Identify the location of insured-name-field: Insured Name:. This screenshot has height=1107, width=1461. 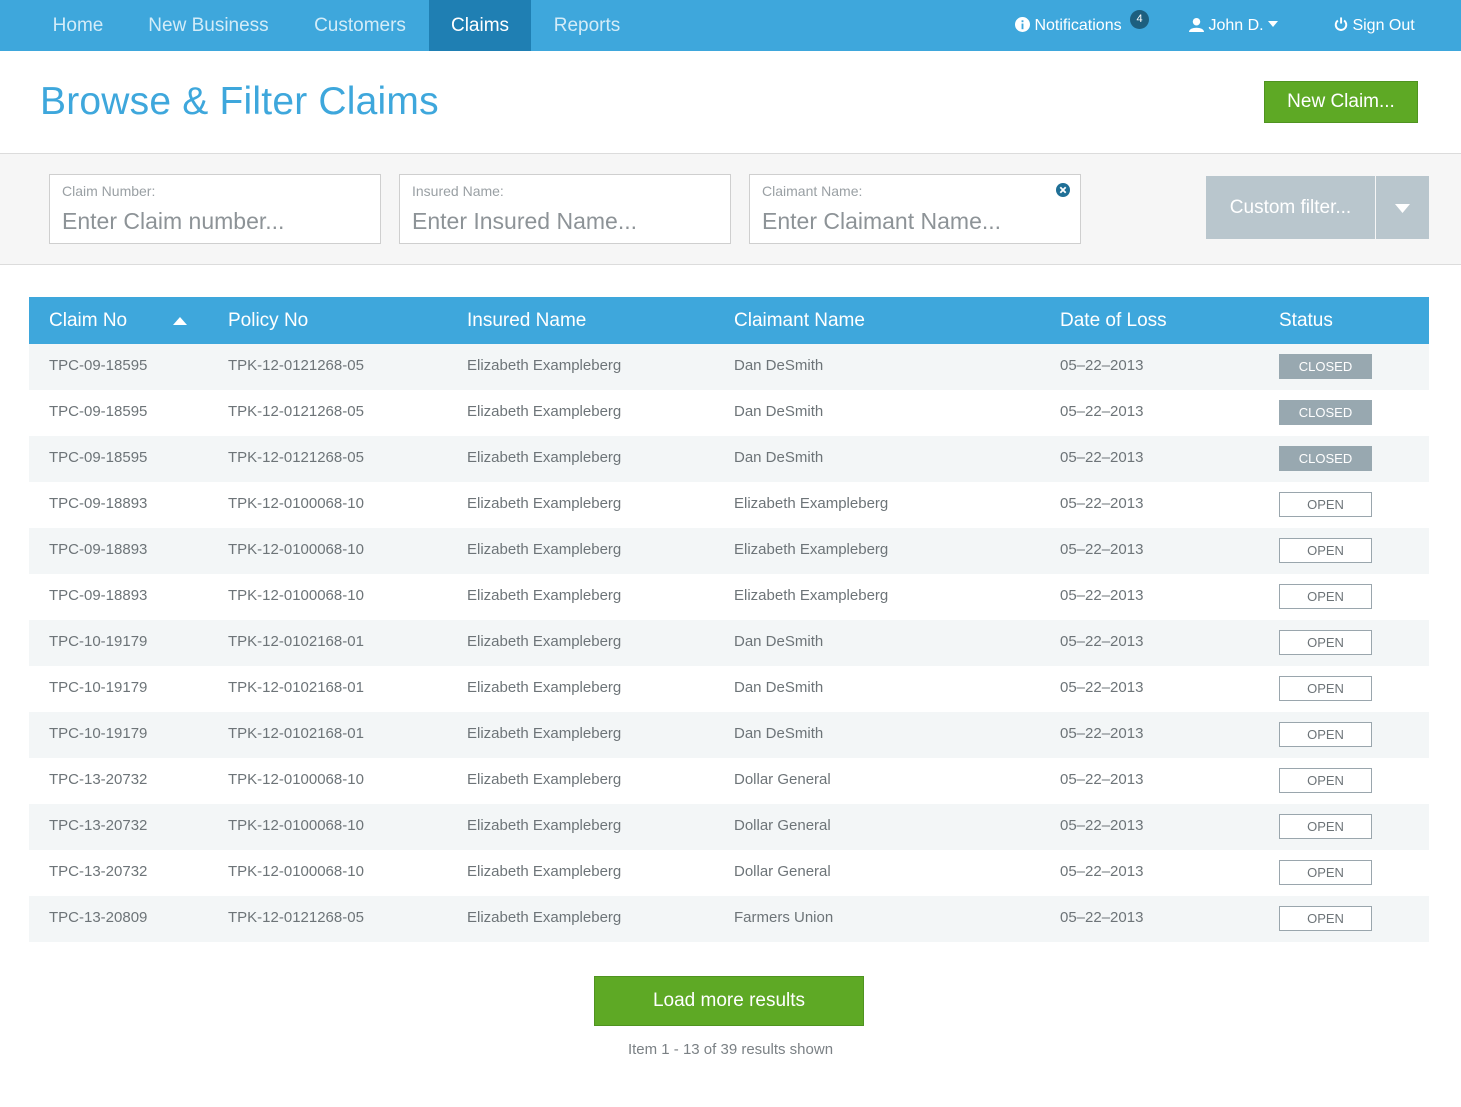
(565, 209).